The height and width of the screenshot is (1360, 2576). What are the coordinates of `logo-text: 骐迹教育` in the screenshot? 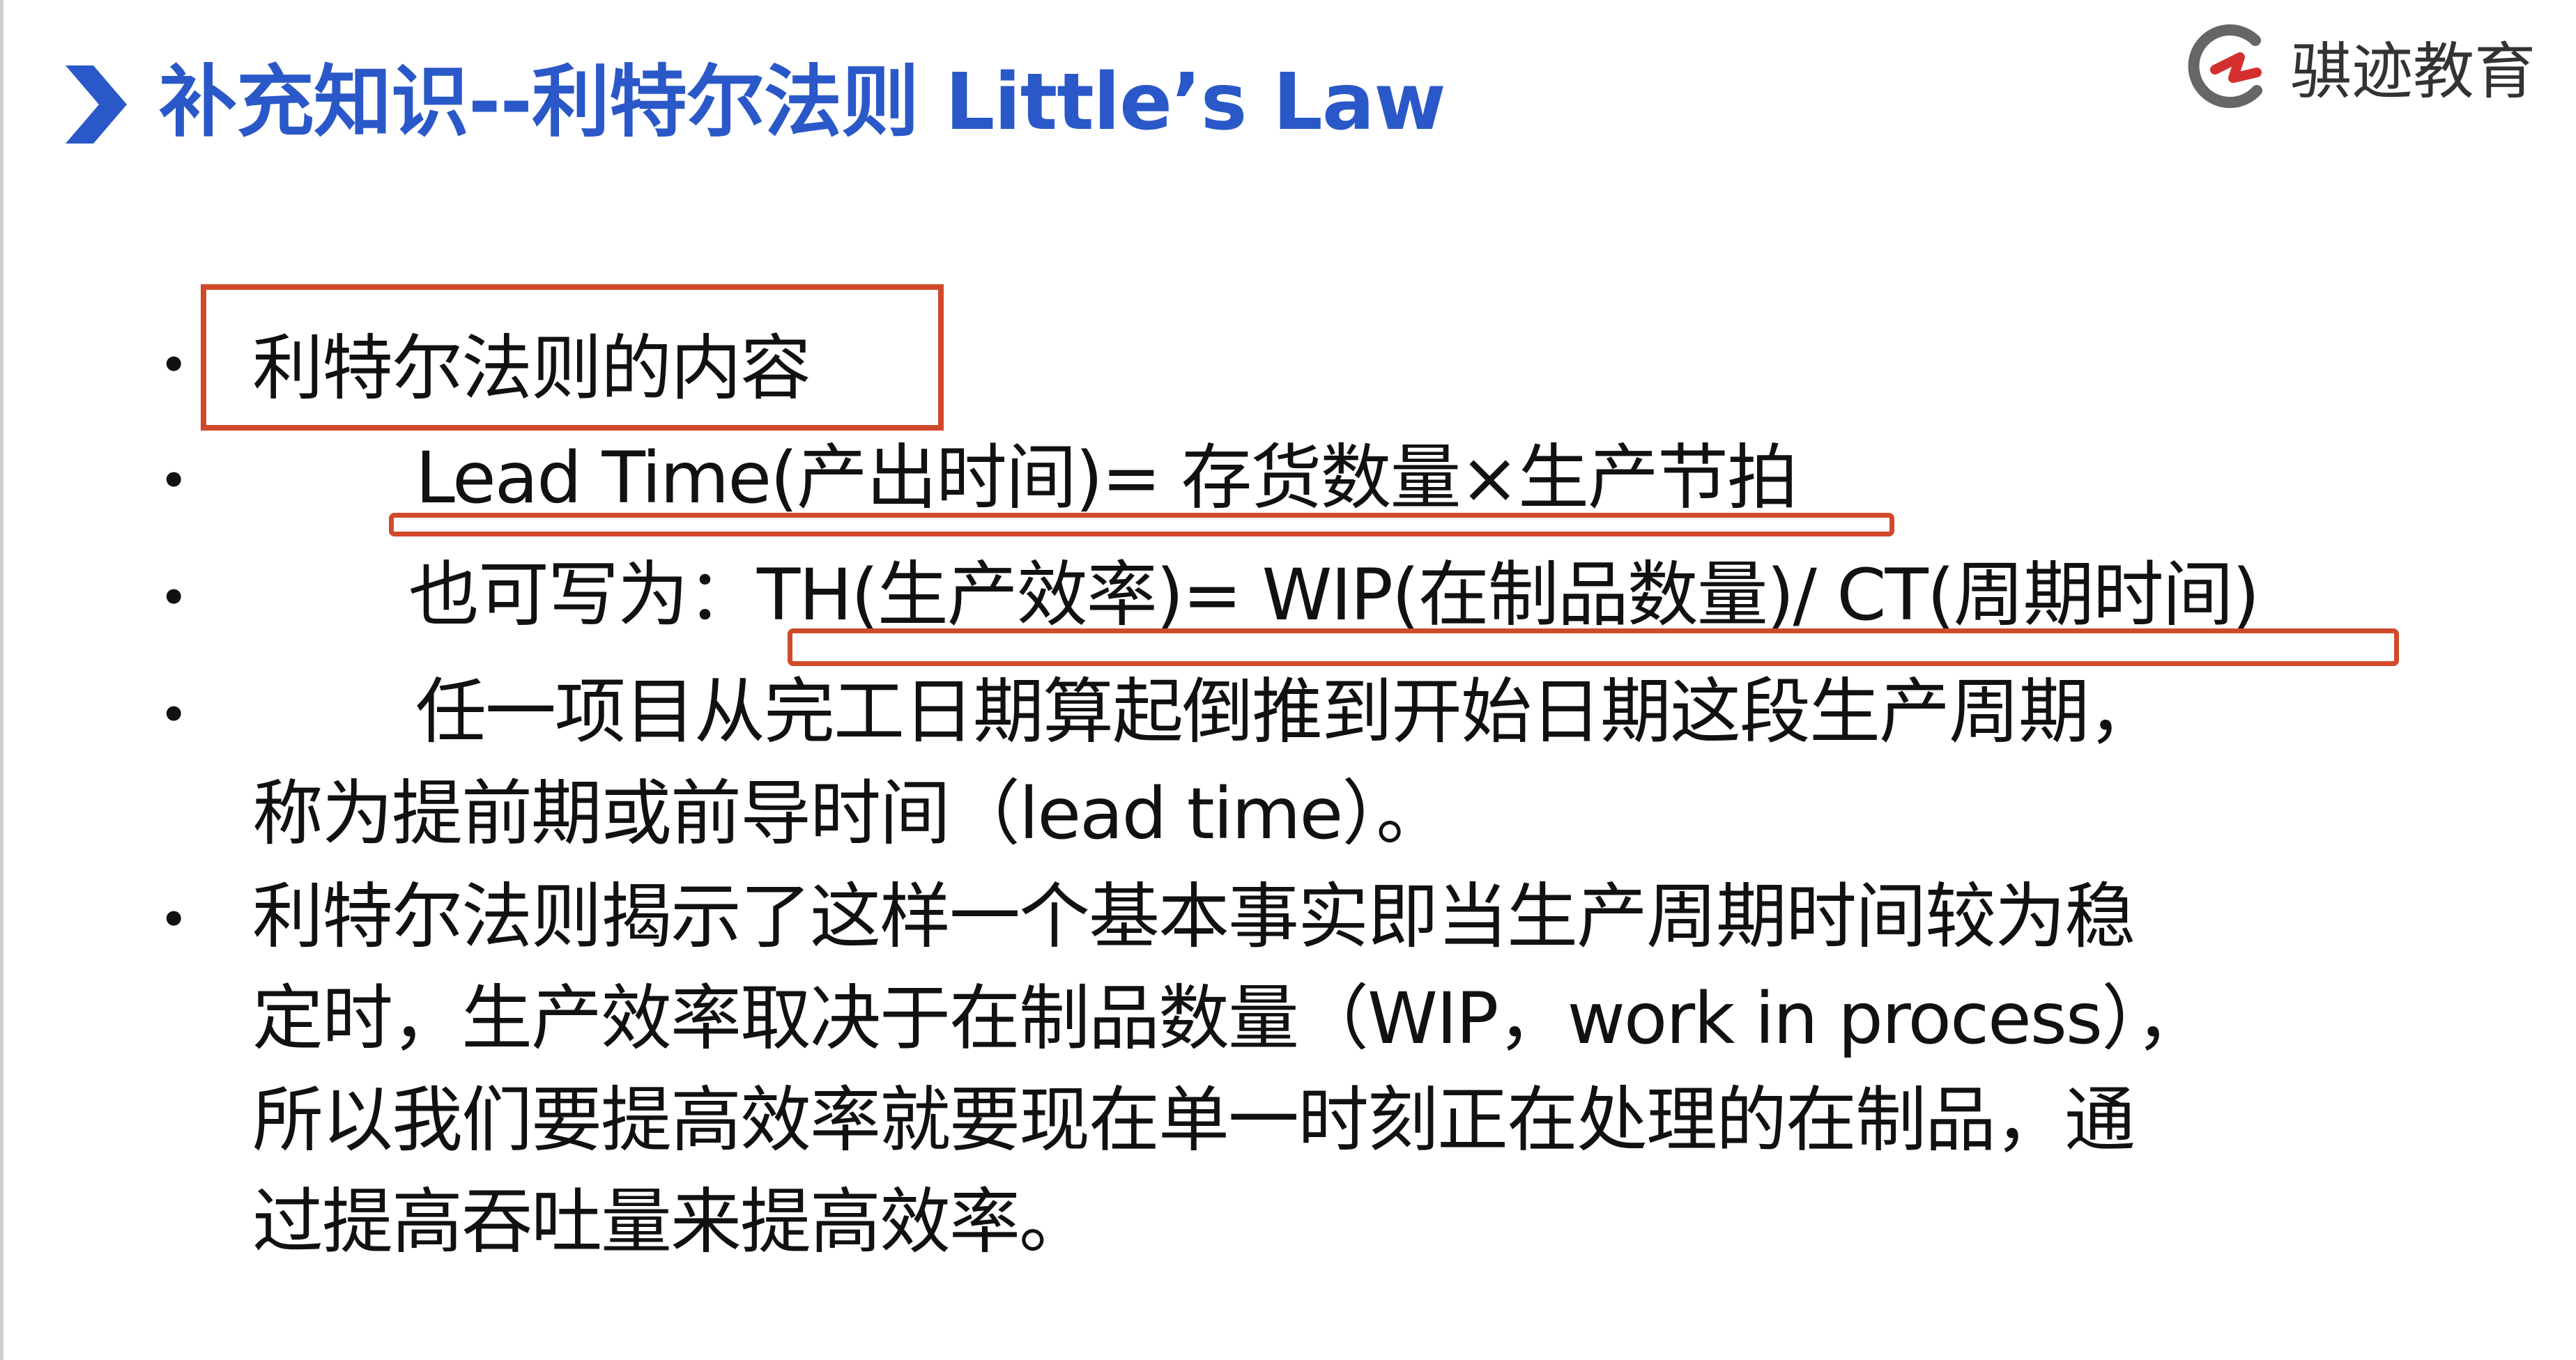 It's located at (2413, 71).